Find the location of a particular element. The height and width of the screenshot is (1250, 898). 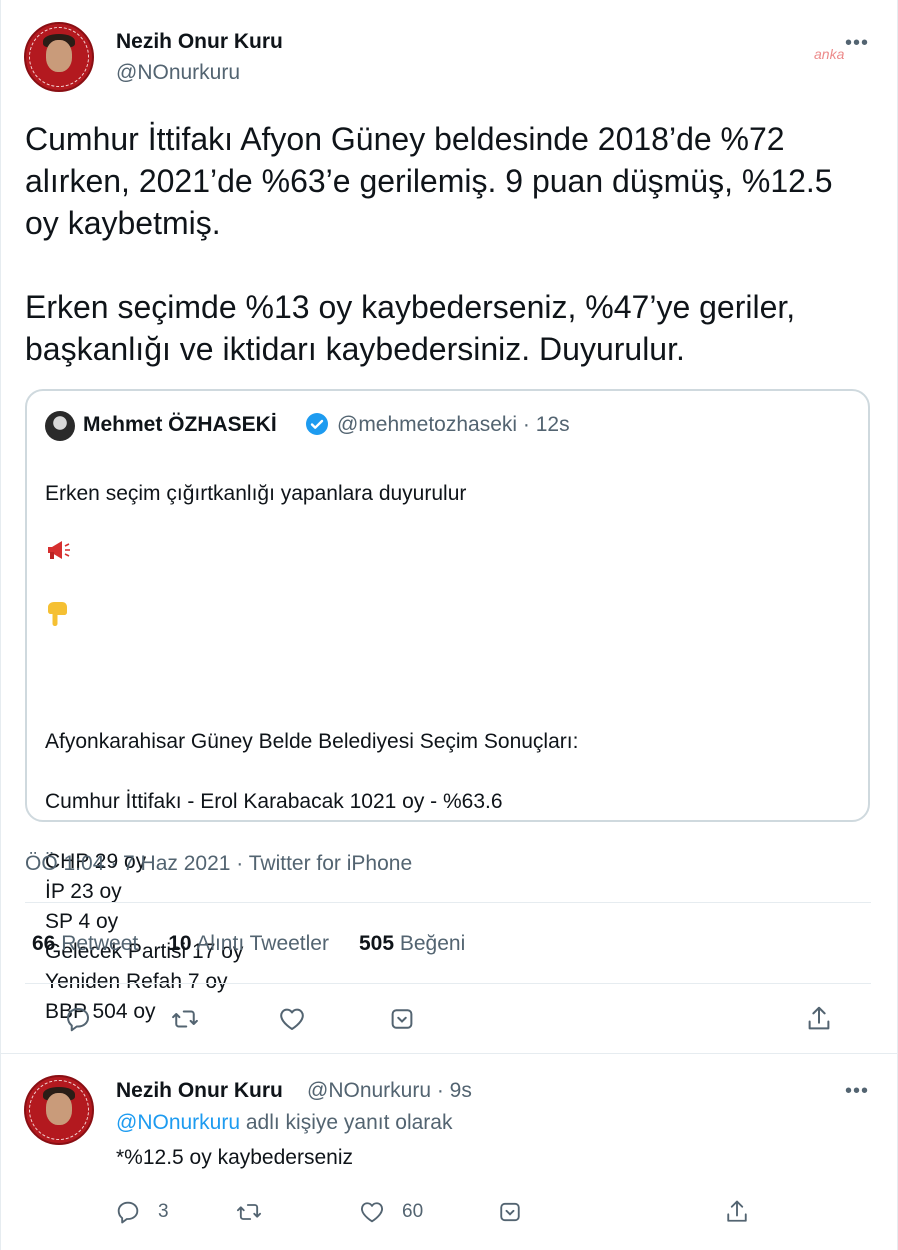

reply-meta: @NOnurkuru · 9s is located at coordinates (389, 1091).